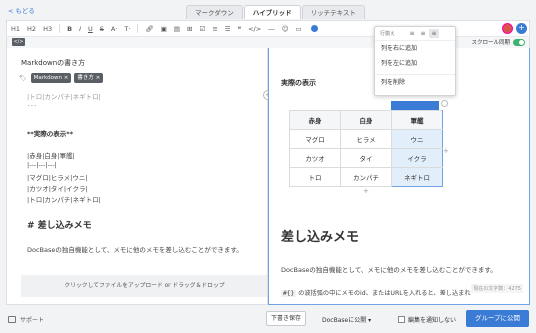 The image size is (536, 333). I want to click on md-line: # 差し込みメモ, so click(59, 226).